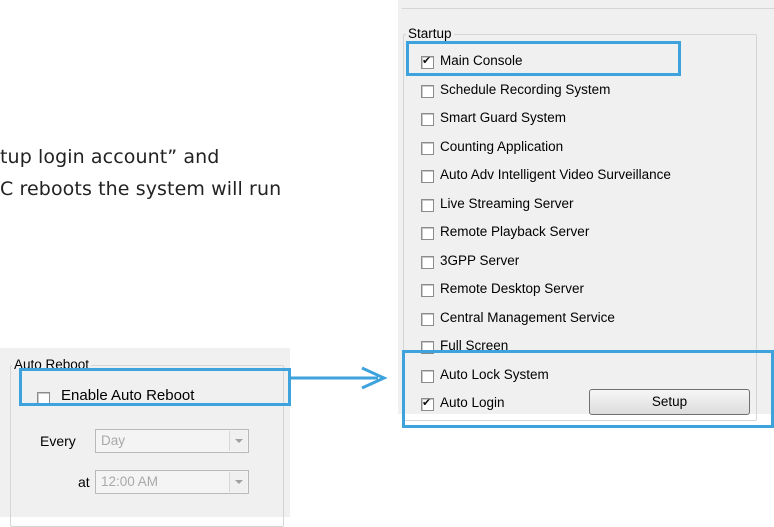 The image size is (774, 527). What do you see at coordinates (339, 378) in the screenshot?
I see `arrow-connector-icon` at bounding box center [339, 378].